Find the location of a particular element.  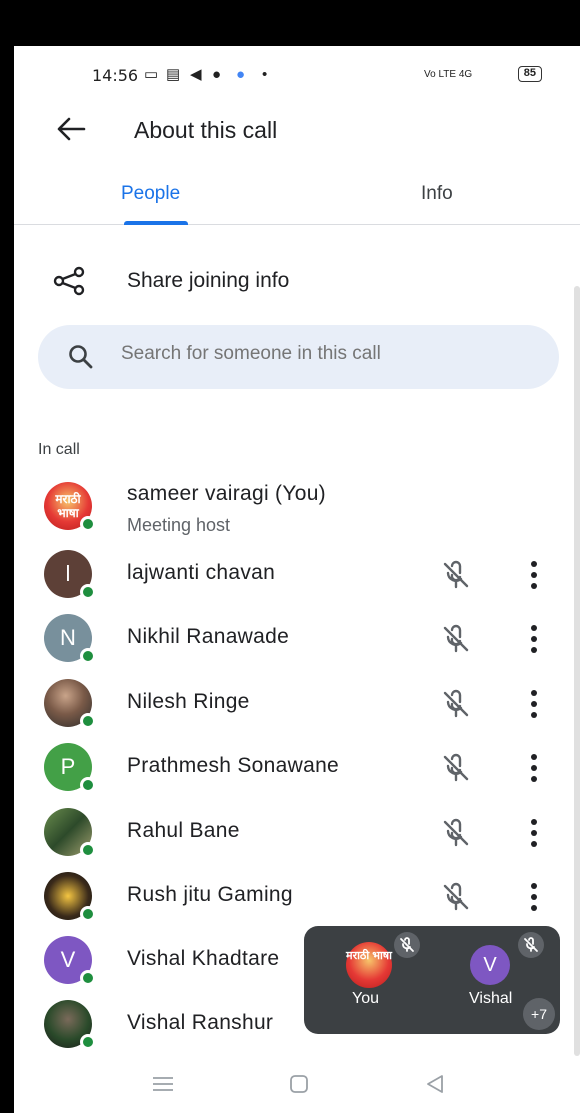

system-nav-bar is located at coordinates (297, 1084).